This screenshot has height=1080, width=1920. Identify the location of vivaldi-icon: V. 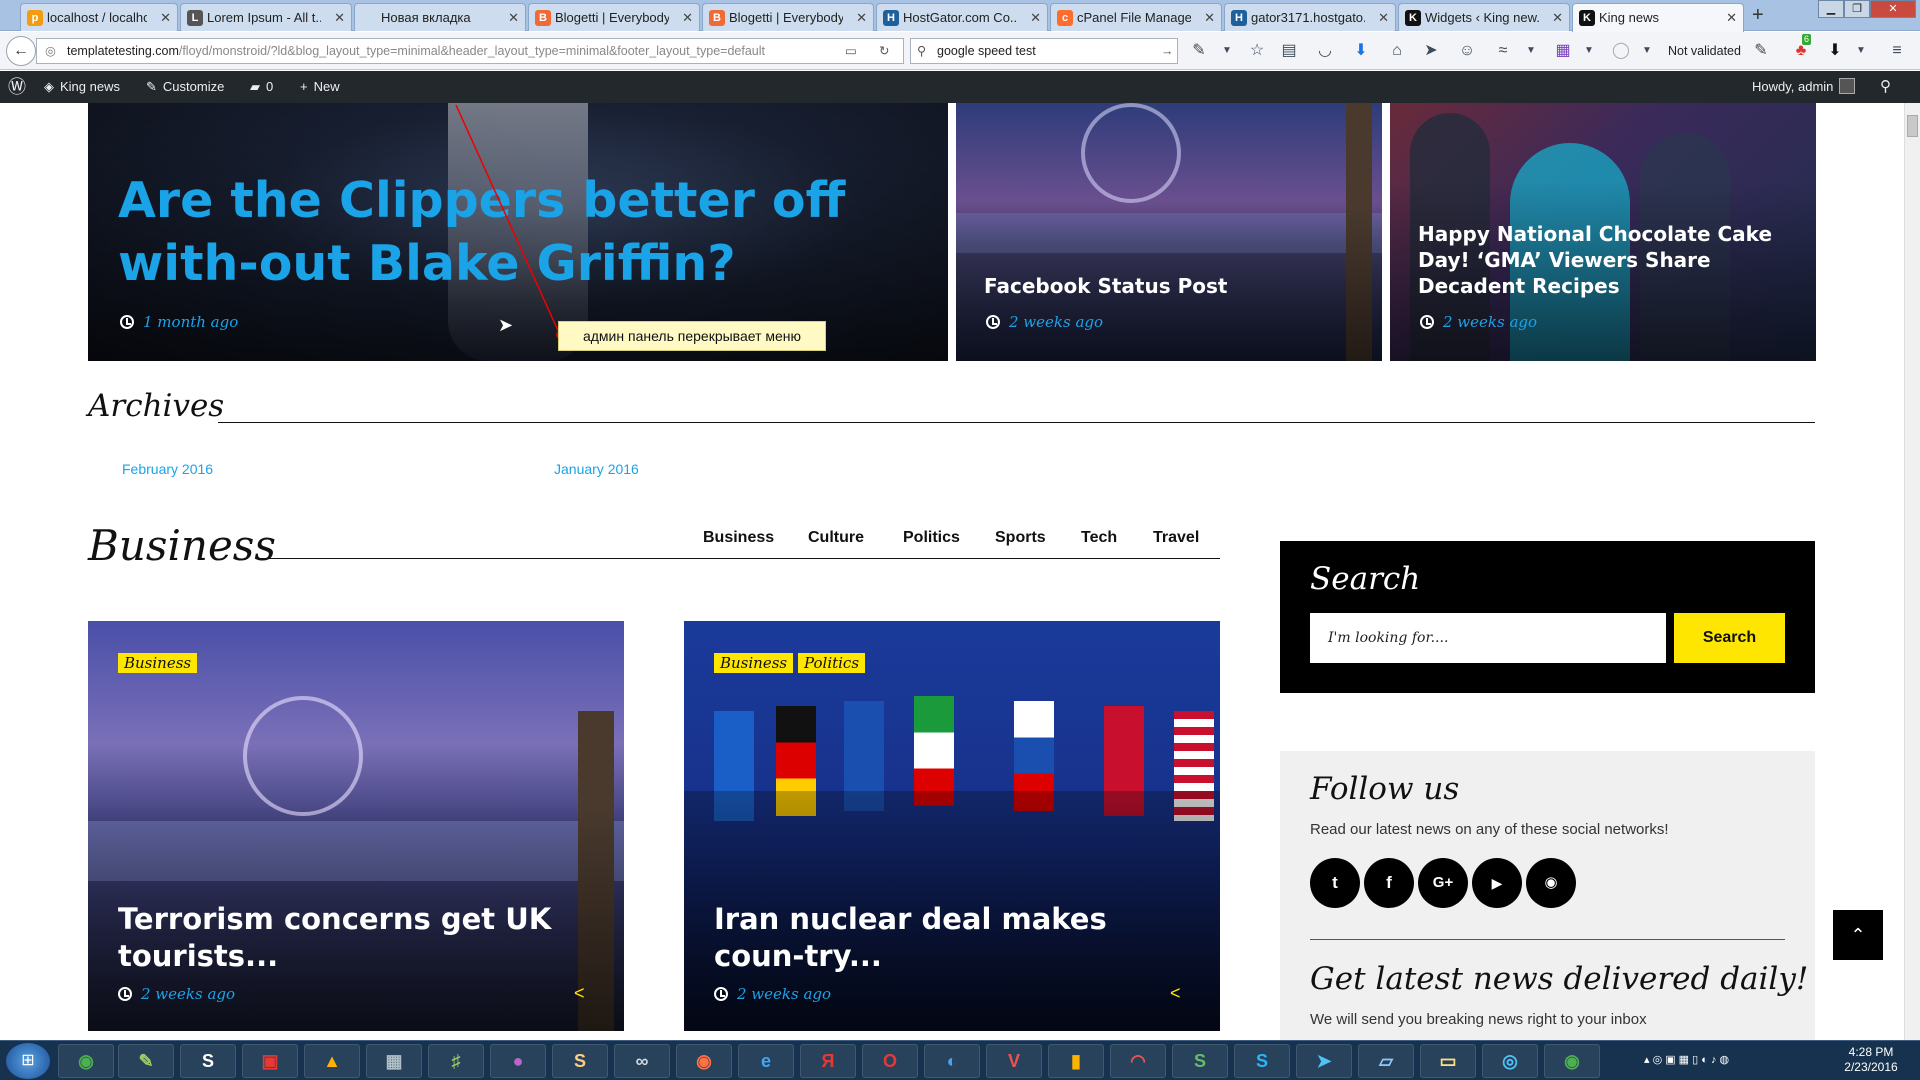
(1014, 1061).